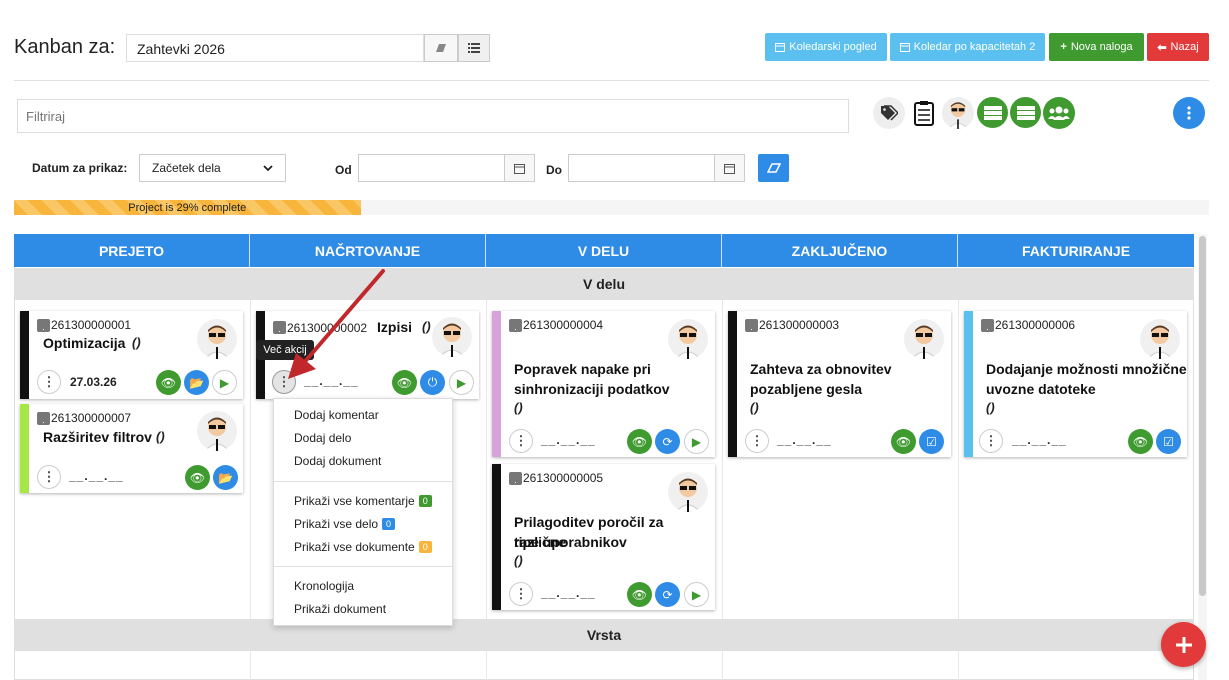 Image resolution: width=1229 pixels, height=680 pixels. Describe the element at coordinates (425, 501) in the screenshot. I see `comments-count-badge: 0` at that location.